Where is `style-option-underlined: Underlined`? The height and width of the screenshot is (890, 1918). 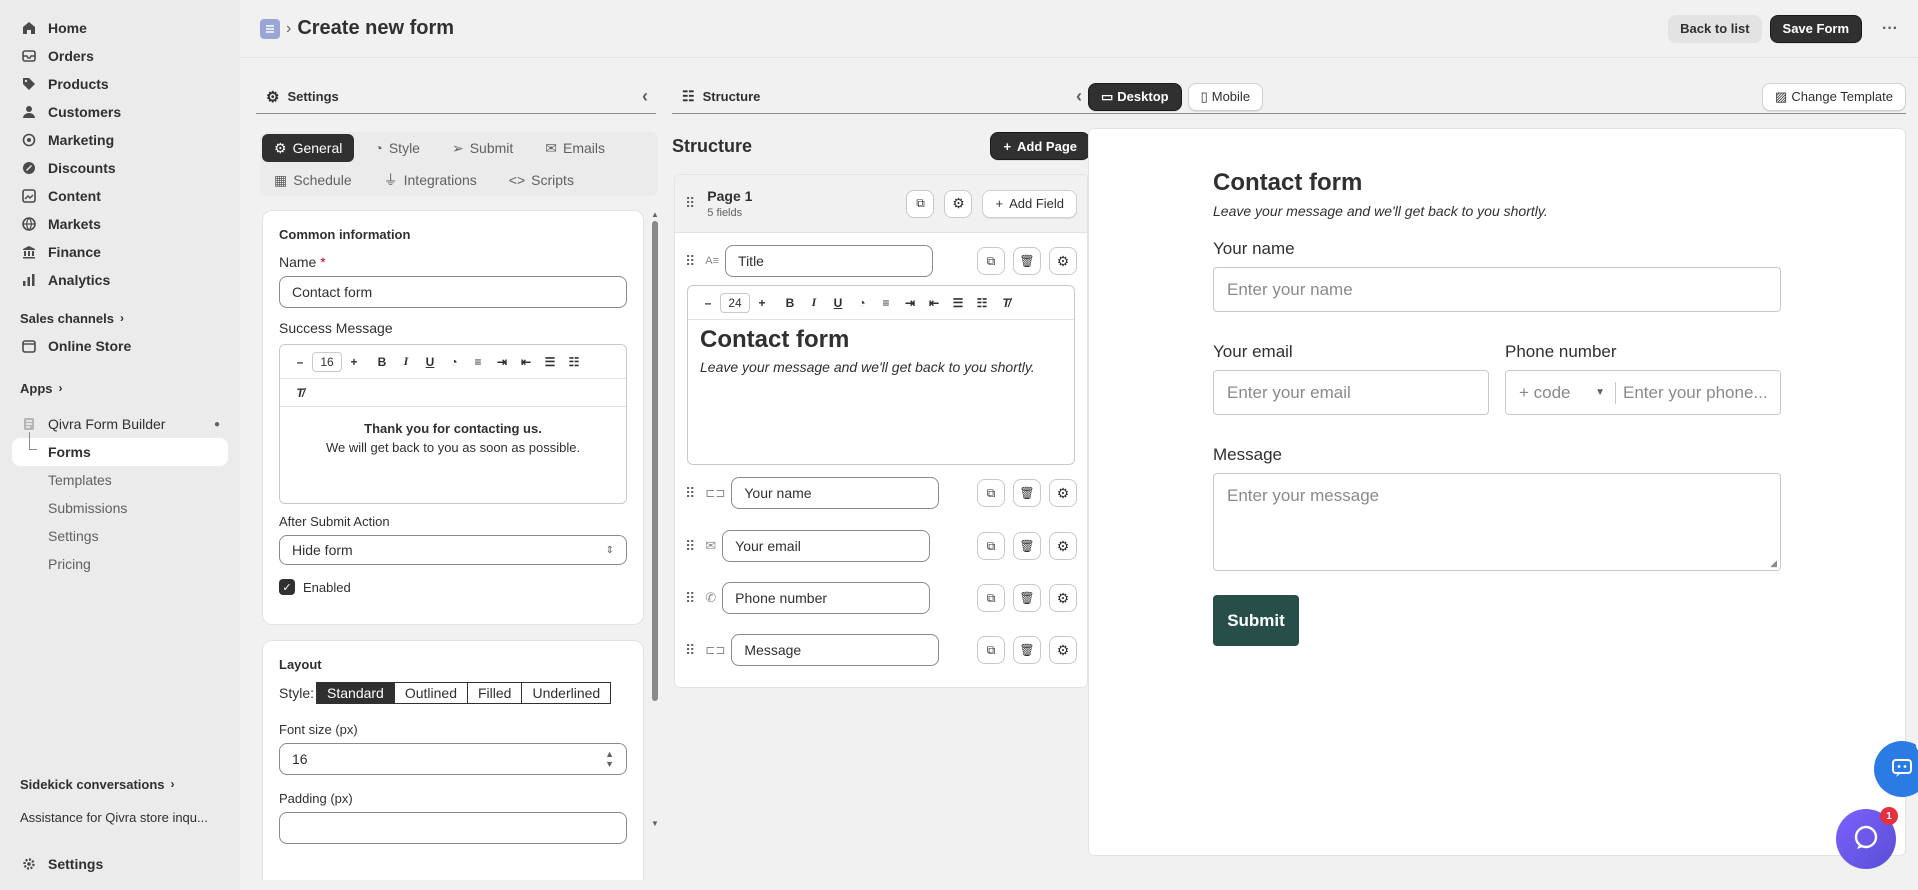
style-option-underlined: Underlined is located at coordinates (565, 693).